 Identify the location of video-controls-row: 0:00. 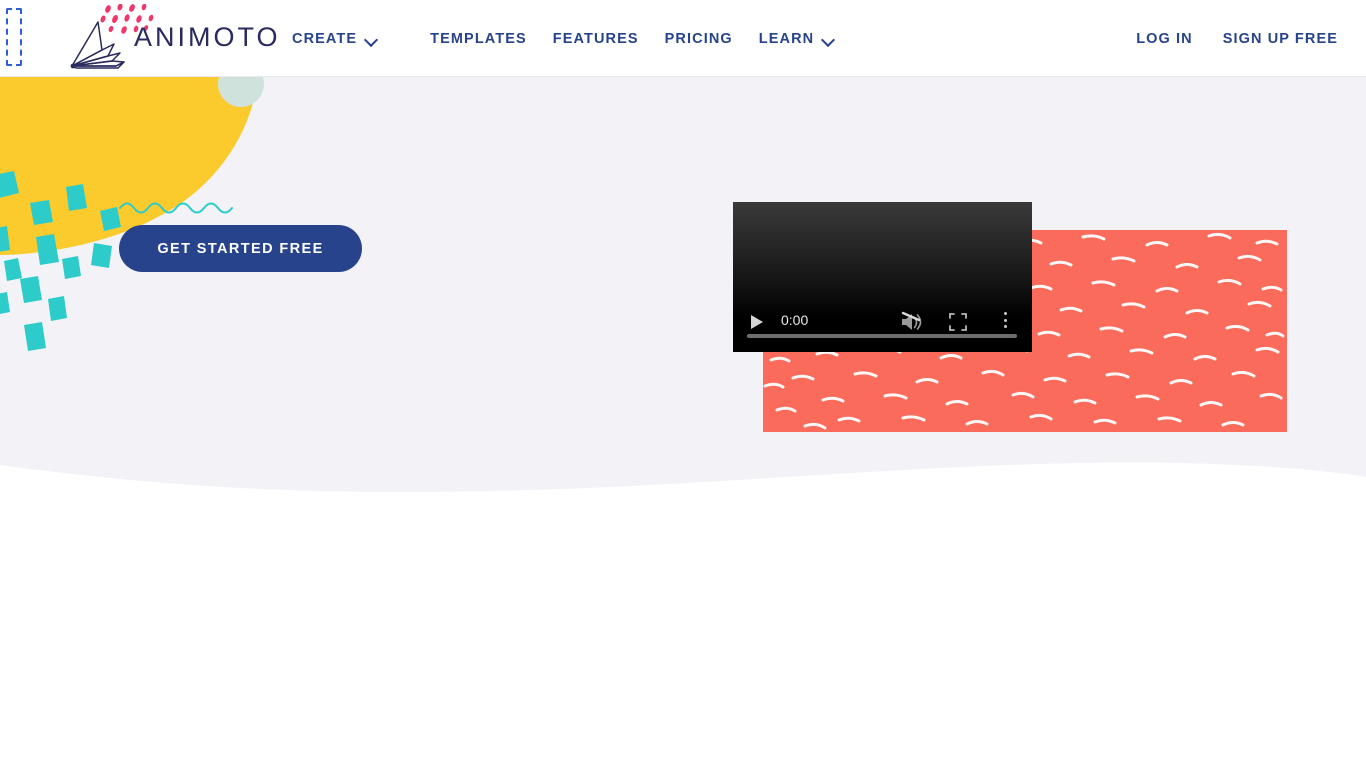
(882, 322).